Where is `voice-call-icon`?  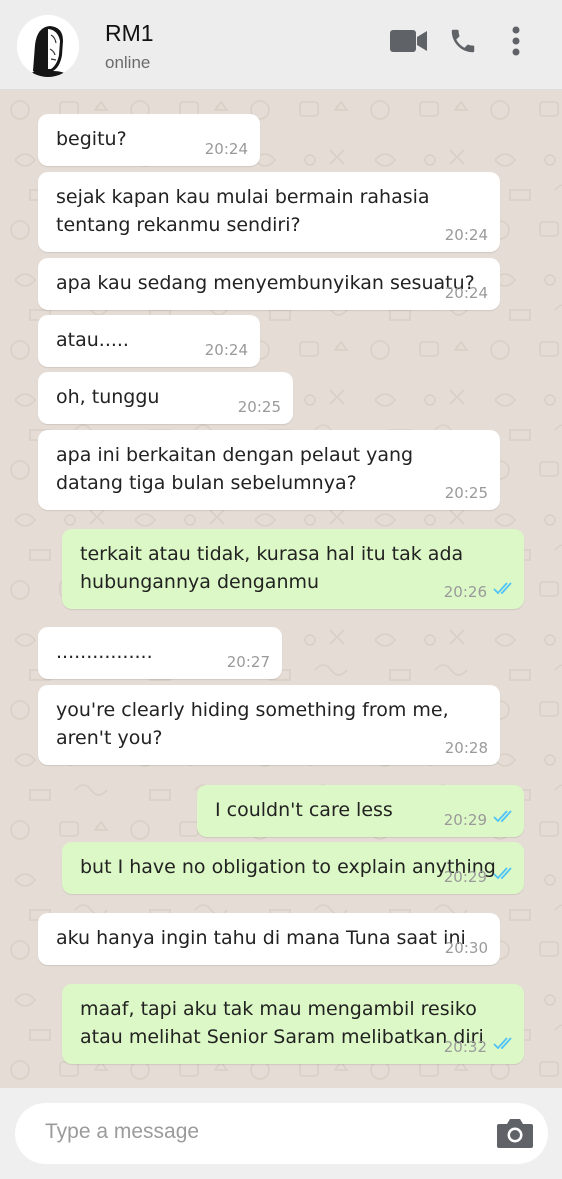 voice-call-icon is located at coordinates (463, 43).